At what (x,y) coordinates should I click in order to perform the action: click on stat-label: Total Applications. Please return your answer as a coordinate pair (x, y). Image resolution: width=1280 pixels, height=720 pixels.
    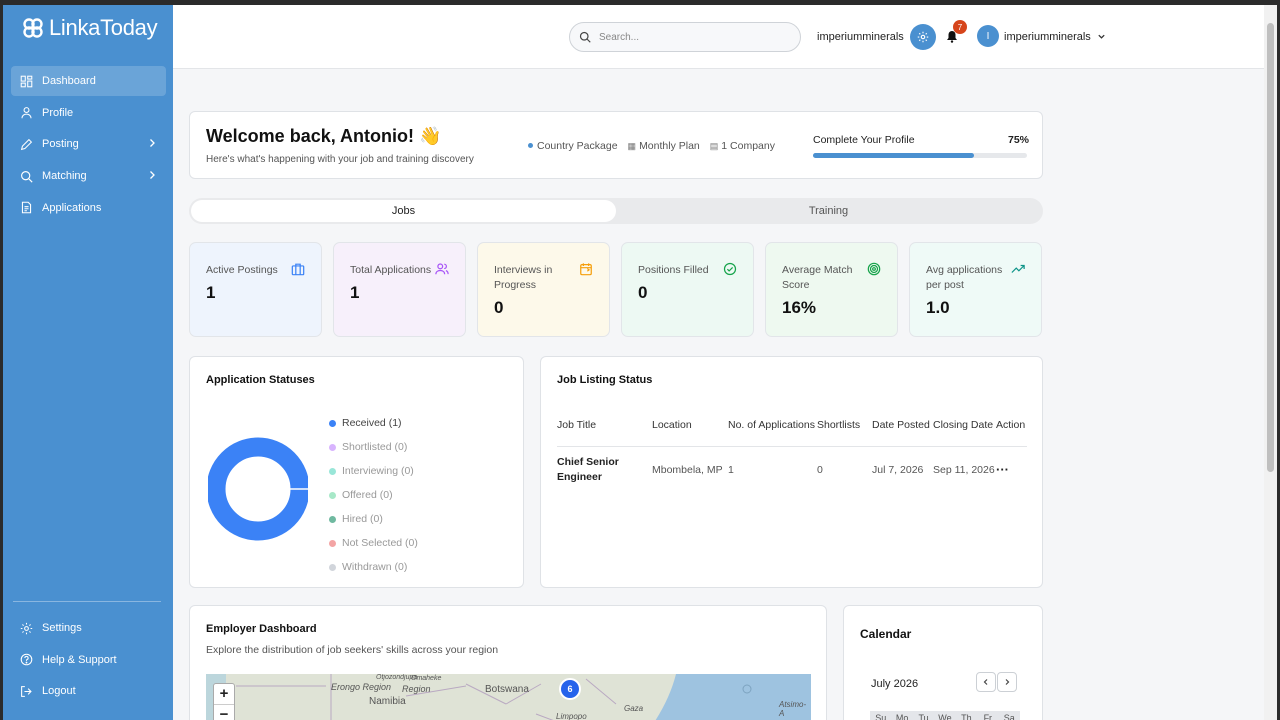
    Looking at the image, I should click on (391, 270).